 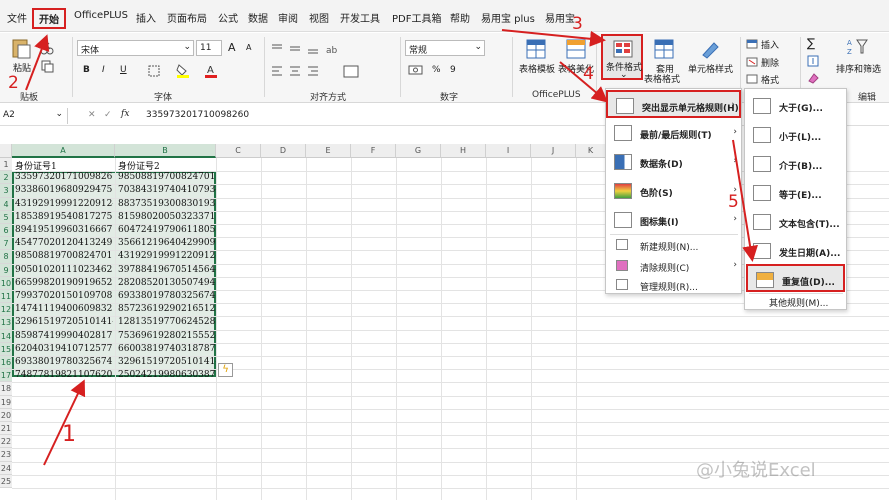 I want to click on watermark: @小兔说Excel, so click(x=756, y=470).